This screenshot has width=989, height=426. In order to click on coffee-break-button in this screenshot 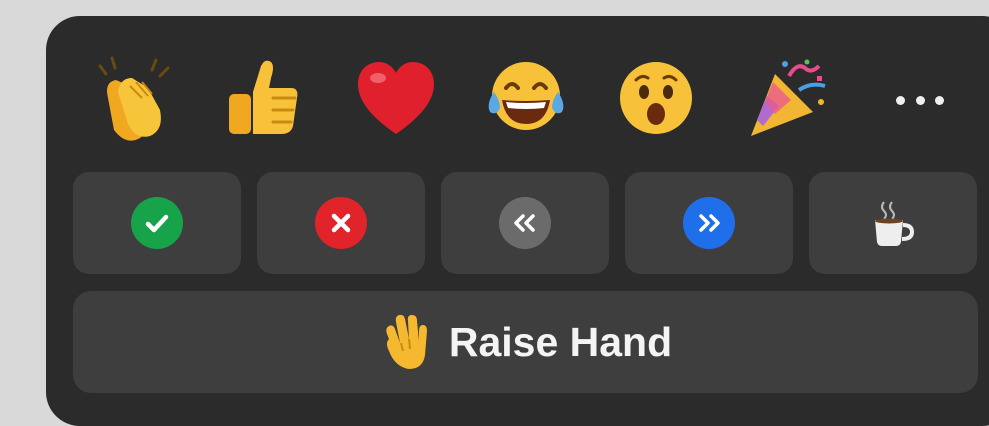, I will do `click(893, 223)`.